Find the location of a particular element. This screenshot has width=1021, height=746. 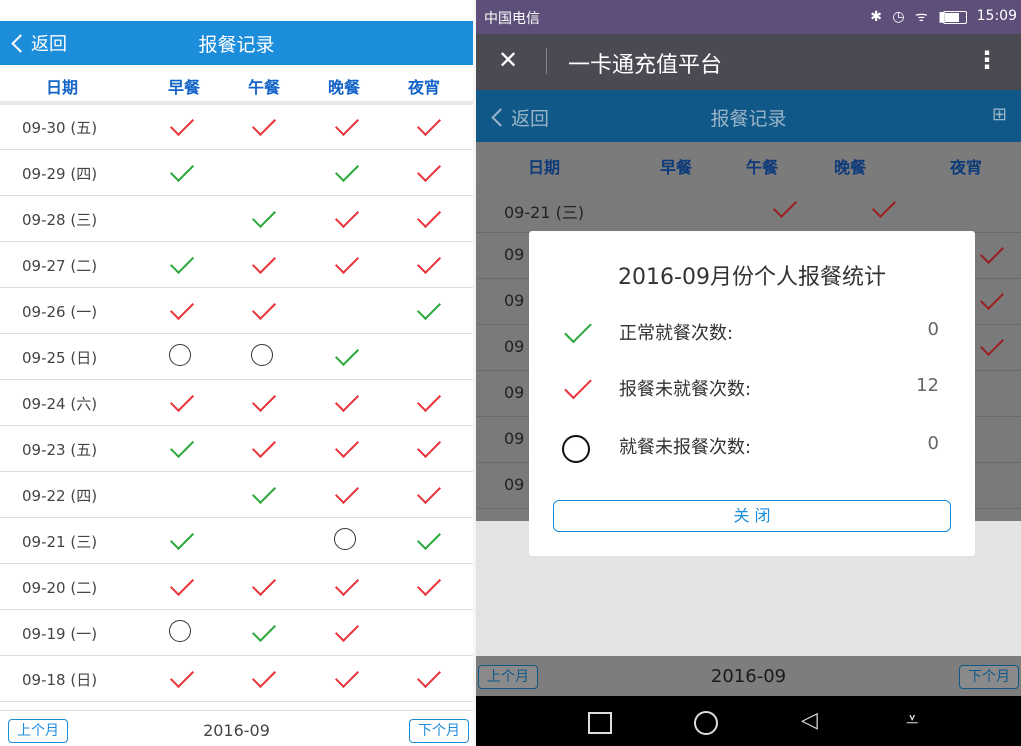

page-title: 报餐记录 is located at coordinates (236, 45).